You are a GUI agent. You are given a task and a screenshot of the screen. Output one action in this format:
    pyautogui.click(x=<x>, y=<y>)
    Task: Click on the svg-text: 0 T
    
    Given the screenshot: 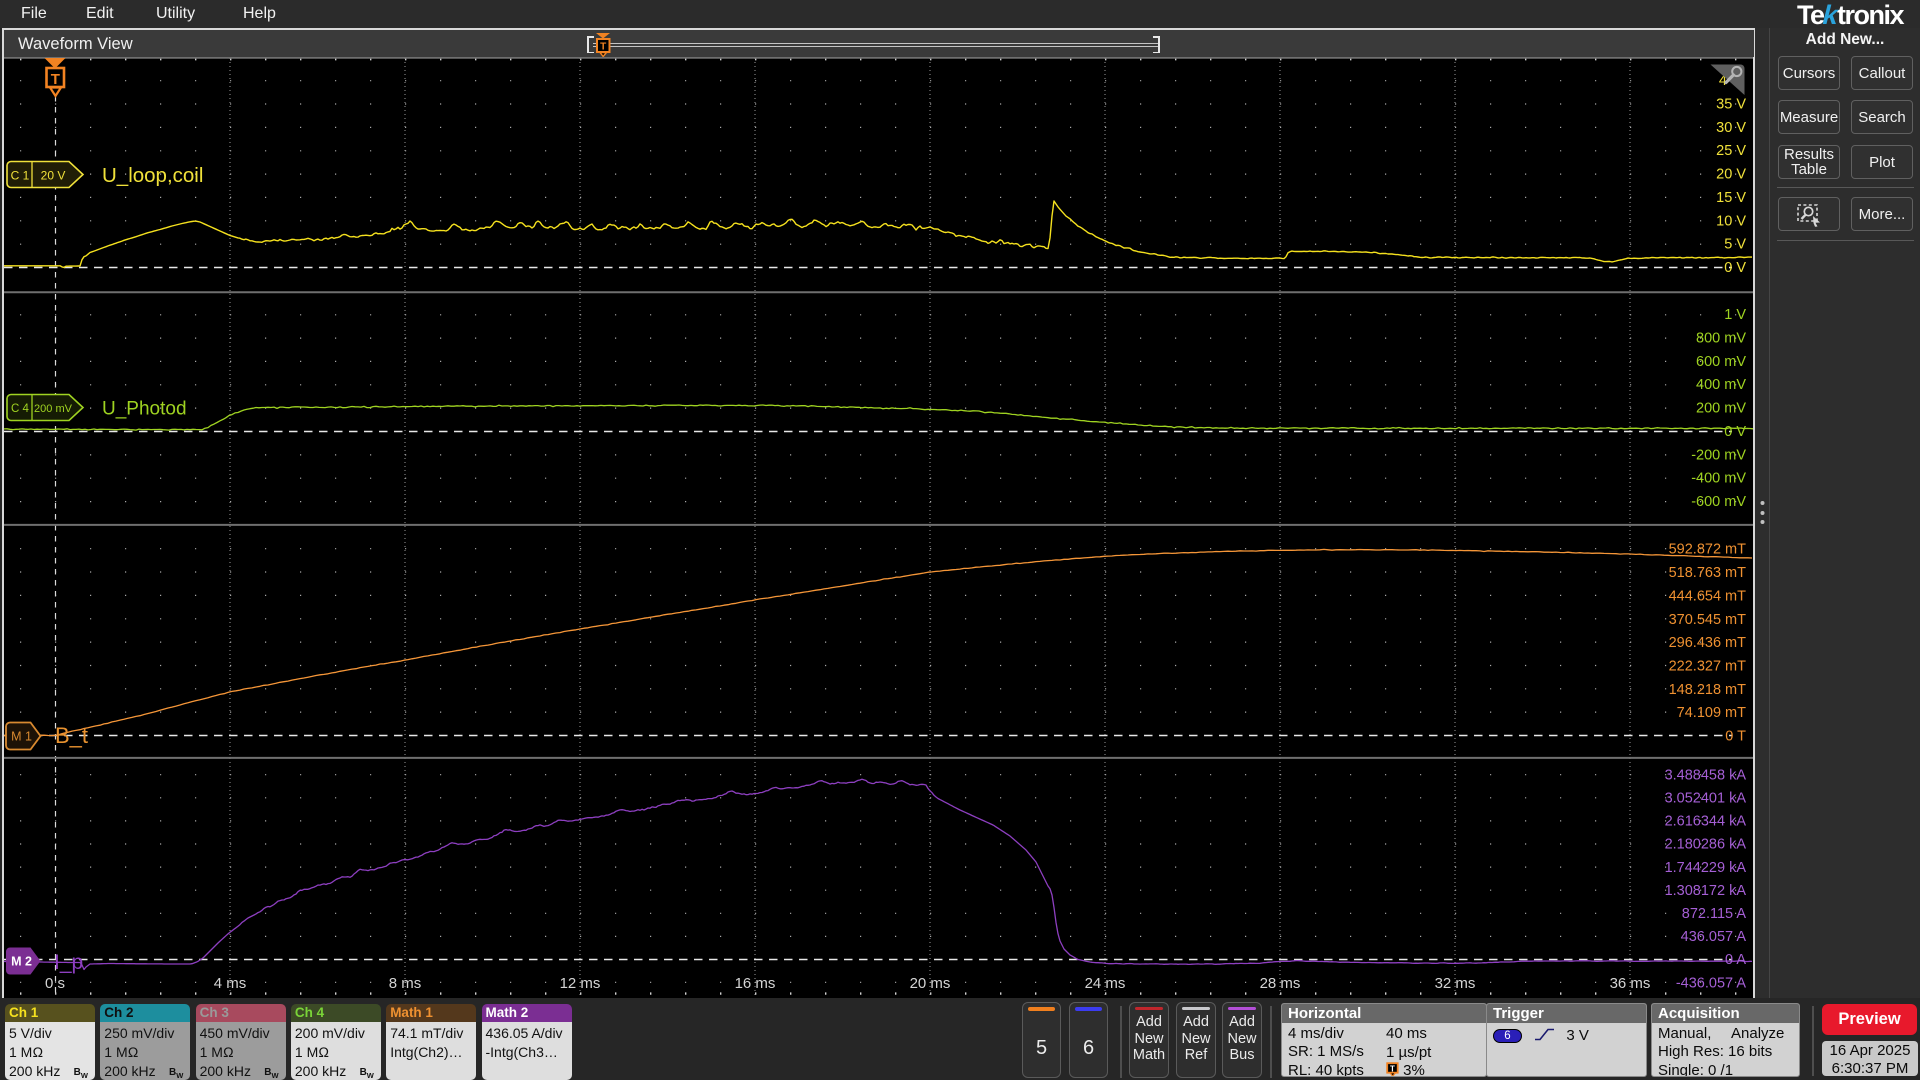 What is the action you would take?
    pyautogui.click(x=1735, y=737)
    